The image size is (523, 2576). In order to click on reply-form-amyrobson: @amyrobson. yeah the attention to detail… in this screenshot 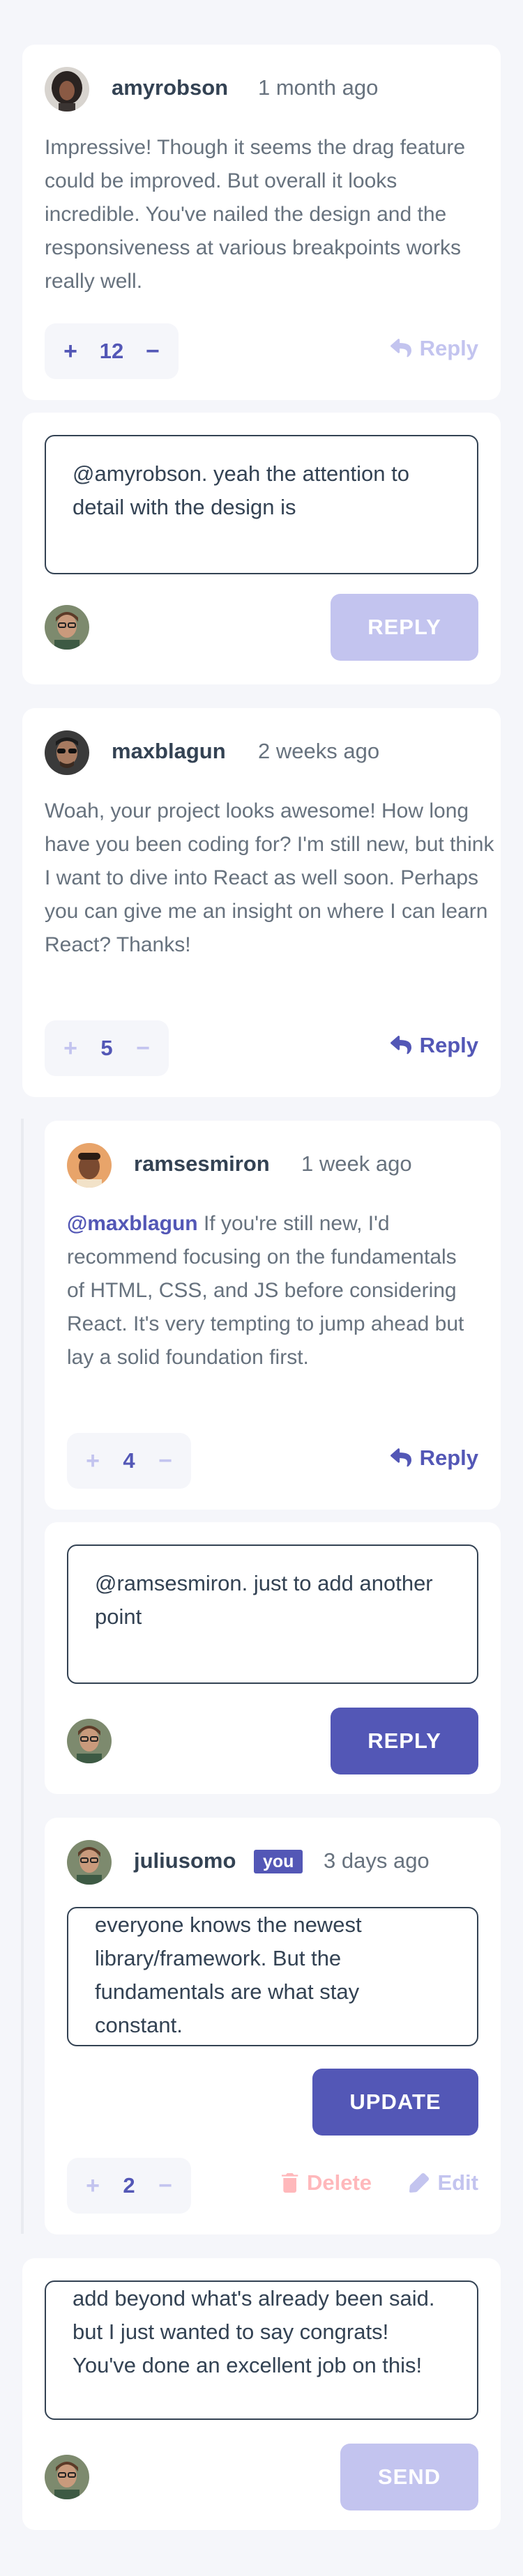, I will do `click(261, 548)`.